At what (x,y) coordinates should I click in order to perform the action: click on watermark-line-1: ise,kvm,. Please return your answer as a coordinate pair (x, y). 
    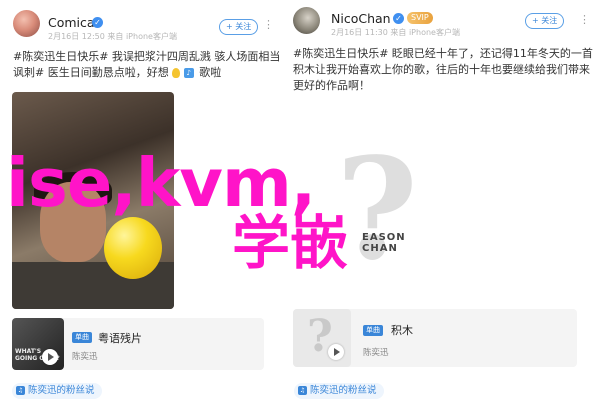
    Looking at the image, I should click on (161, 183).